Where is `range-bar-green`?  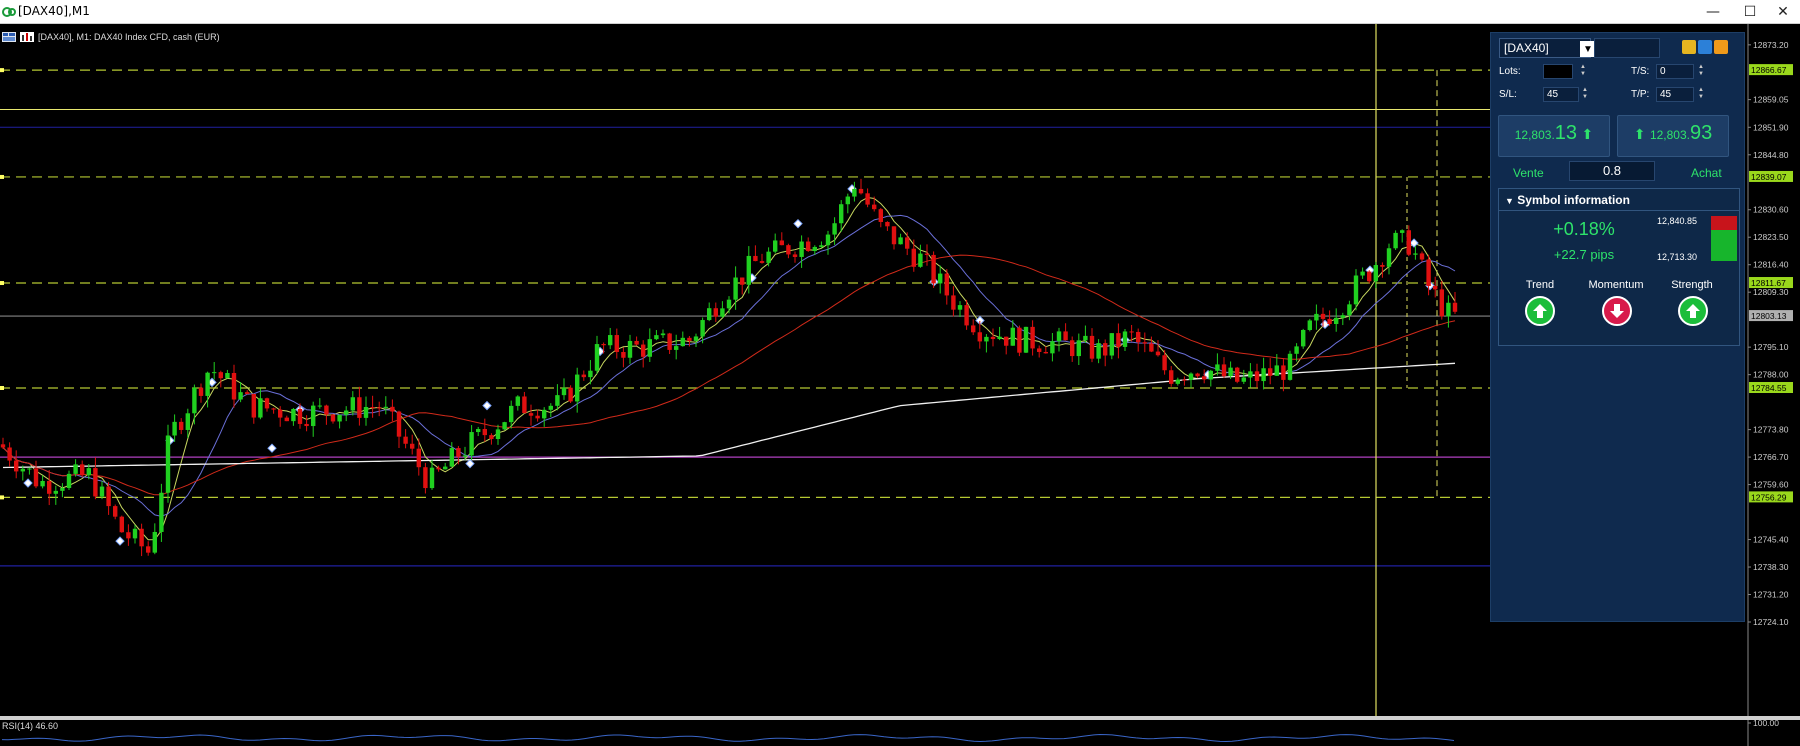
range-bar-green is located at coordinates (1724, 245).